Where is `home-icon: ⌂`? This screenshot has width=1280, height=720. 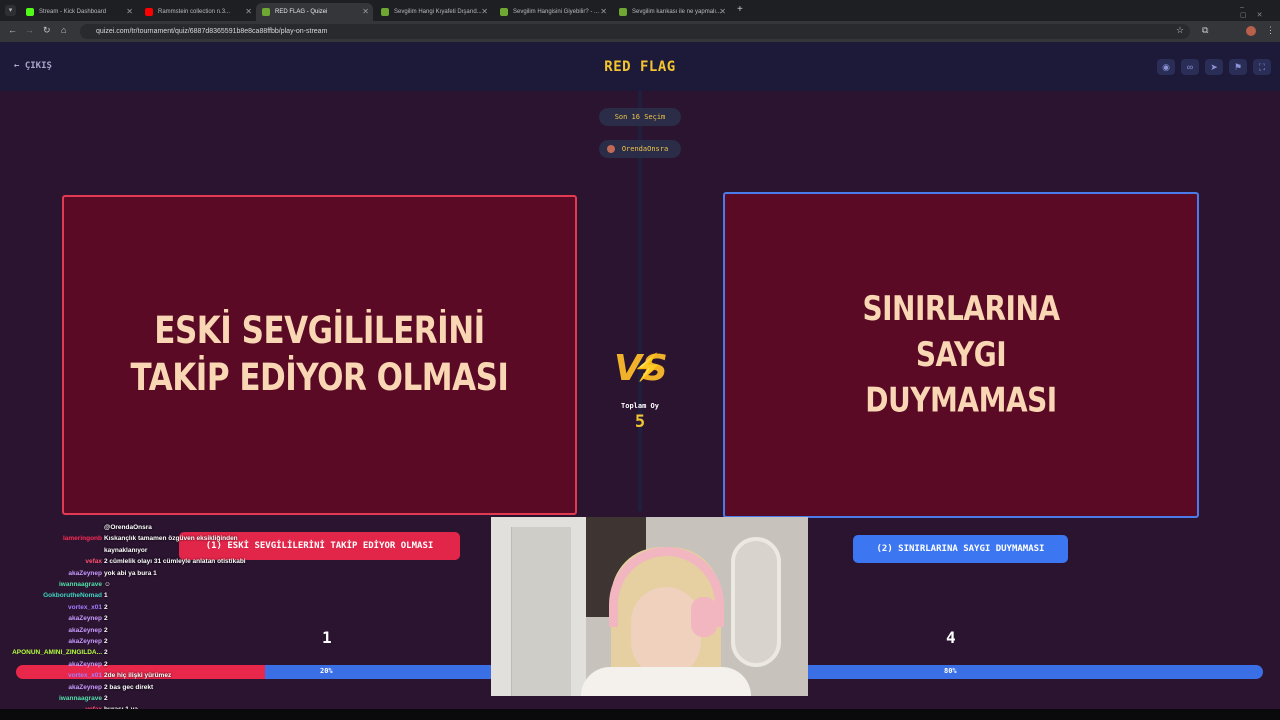
home-icon: ⌂ is located at coordinates (63, 30).